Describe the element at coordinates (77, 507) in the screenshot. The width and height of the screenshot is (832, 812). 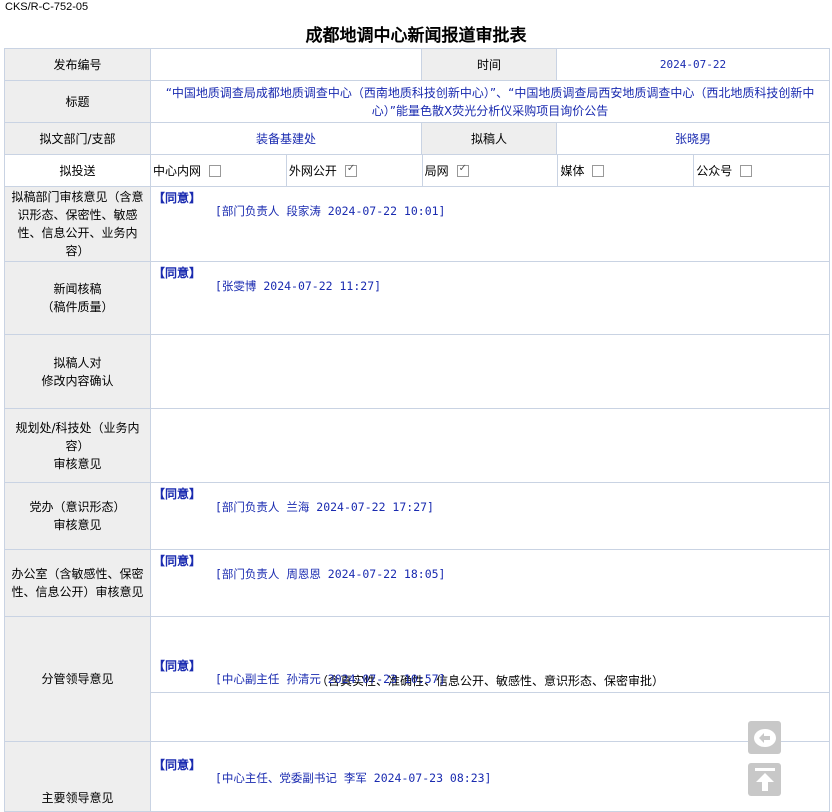
I see `row-label-line1: 党办（意识形态）` at that location.